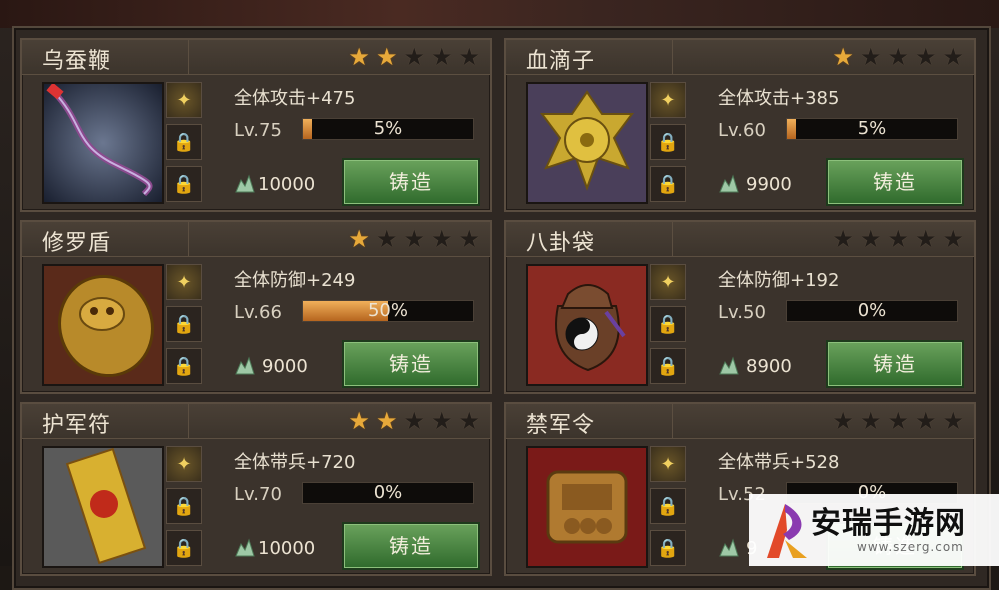 Image resolution: width=999 pixels, height=590 pixels. I want to click on level-label: Lv.60, so click(742, 130).